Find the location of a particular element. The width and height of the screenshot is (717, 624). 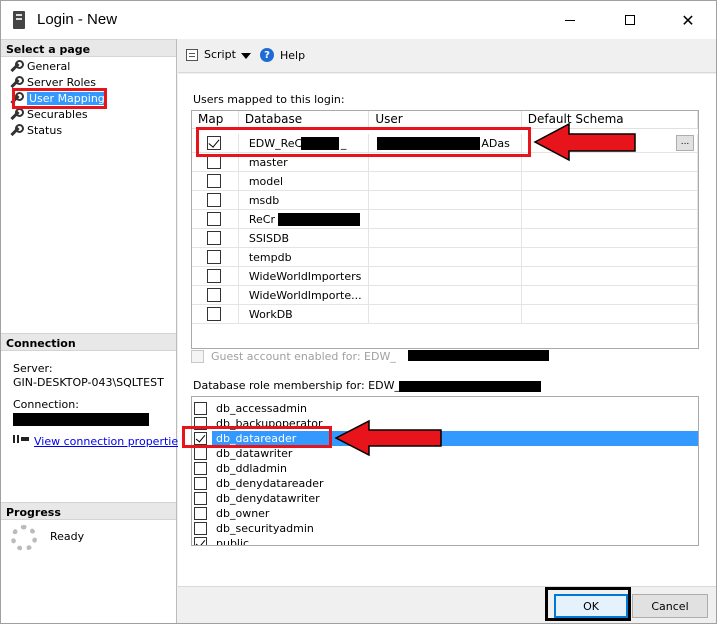

plug-icon is located at coordinates (21, 440).